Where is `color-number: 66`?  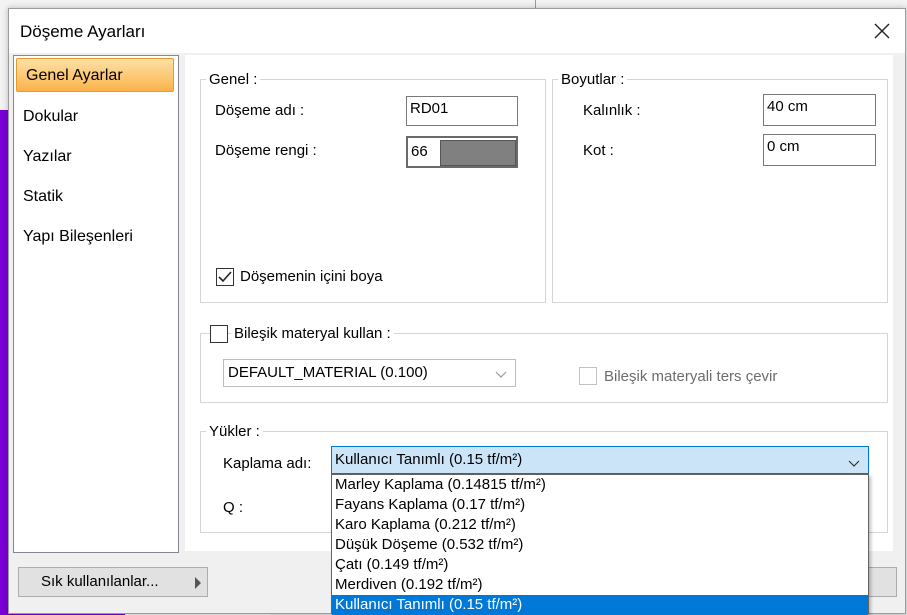 color-number: 66 is located at coordinates (419, 151).